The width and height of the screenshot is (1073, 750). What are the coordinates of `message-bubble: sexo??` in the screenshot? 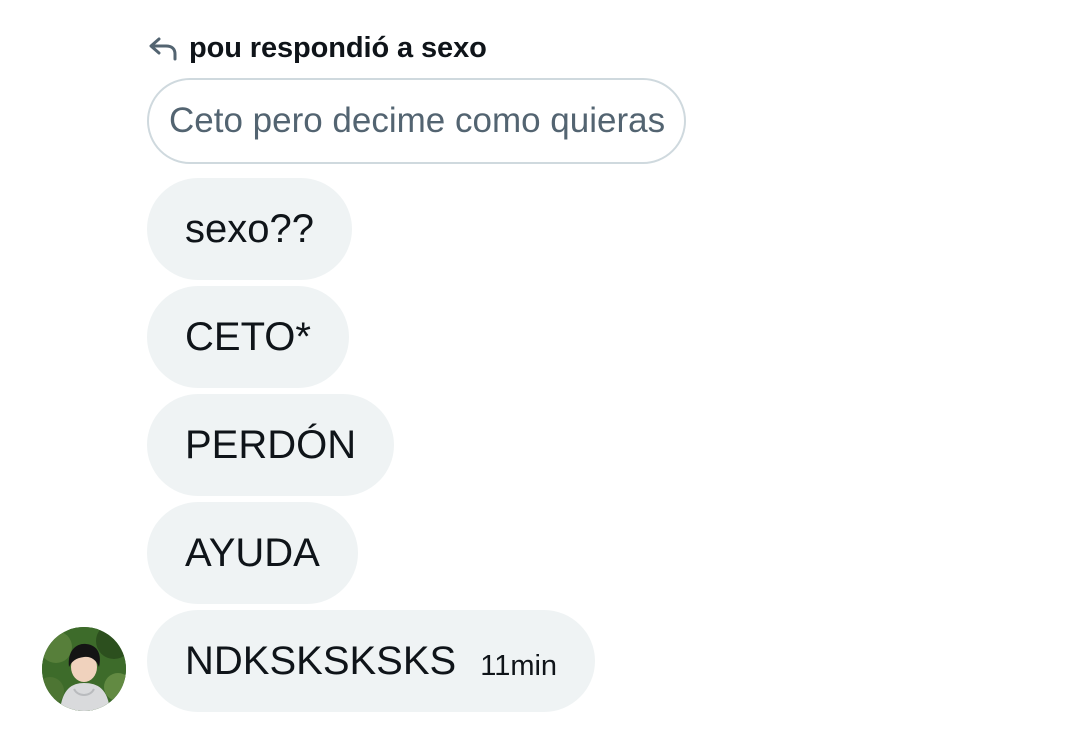 It's located at (249, 229).